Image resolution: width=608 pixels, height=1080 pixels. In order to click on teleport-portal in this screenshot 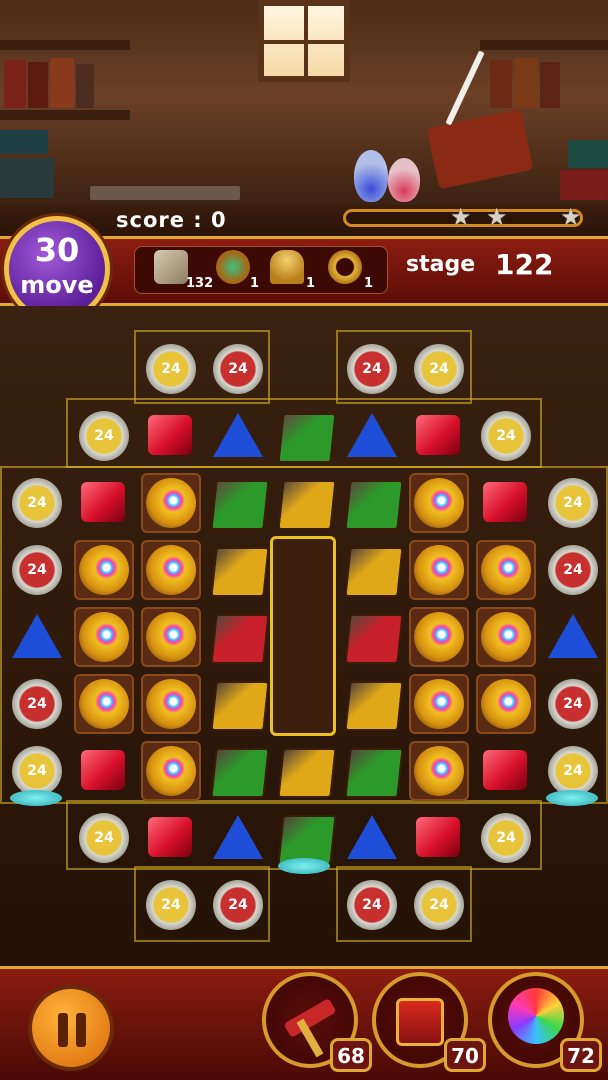, I will do `click(572, 798)`.